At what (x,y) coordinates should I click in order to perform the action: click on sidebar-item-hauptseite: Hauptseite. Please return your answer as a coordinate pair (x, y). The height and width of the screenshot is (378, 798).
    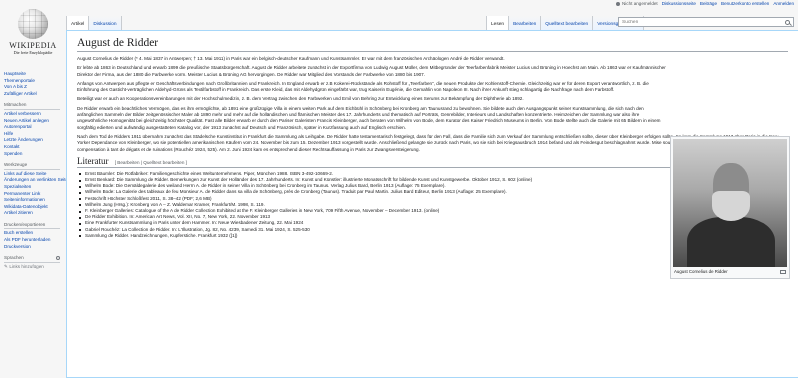
    Looking at the image, I should click on (35, 74).